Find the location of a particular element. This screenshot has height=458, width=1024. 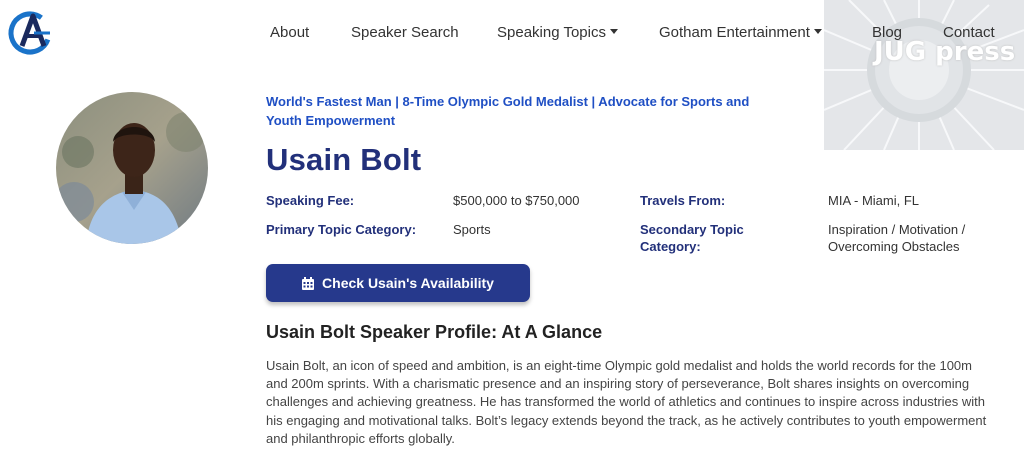

calendar-icon is located at coordinates (308, 283).